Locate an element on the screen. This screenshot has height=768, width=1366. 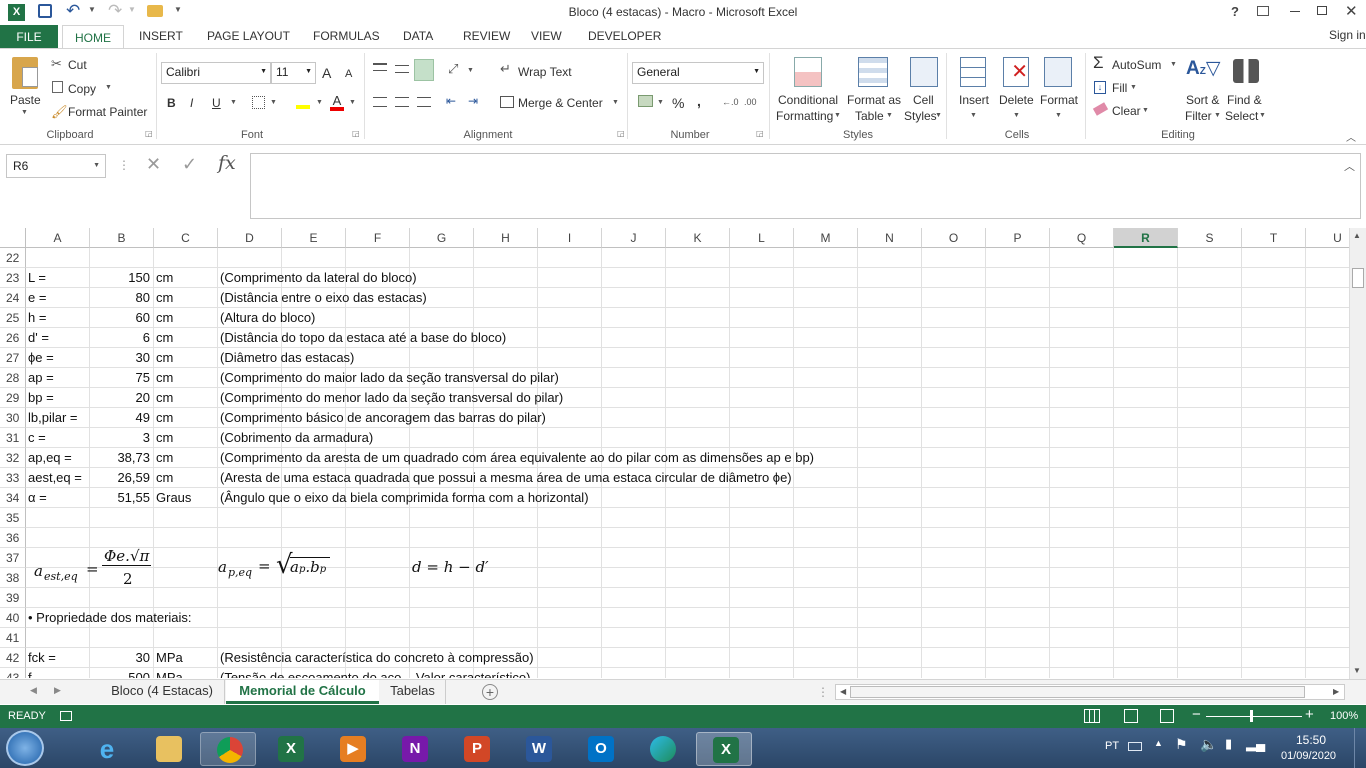
cell-label: fck = is located at coordinates (58, 658).